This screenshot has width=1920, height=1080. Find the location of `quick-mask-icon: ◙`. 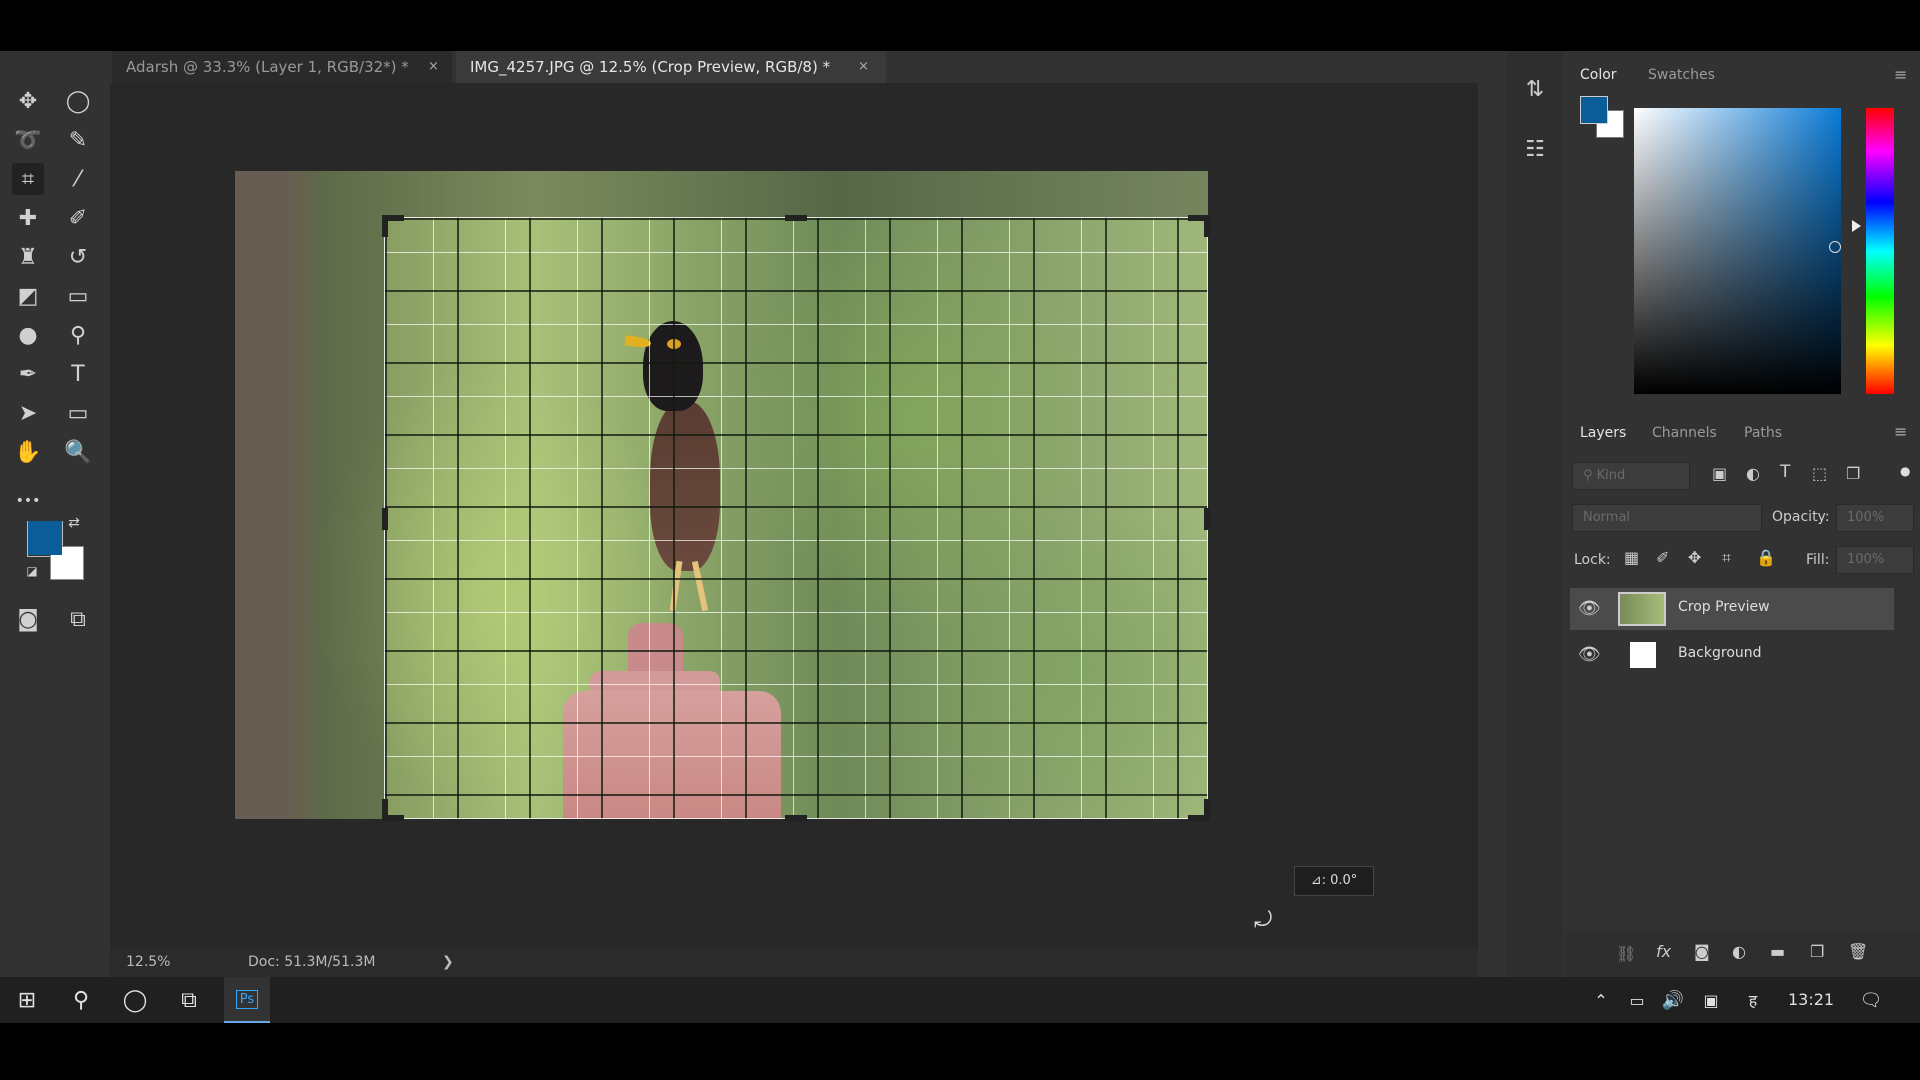

quick-mask-icon: ◙ is located at coordinates (28, 619).